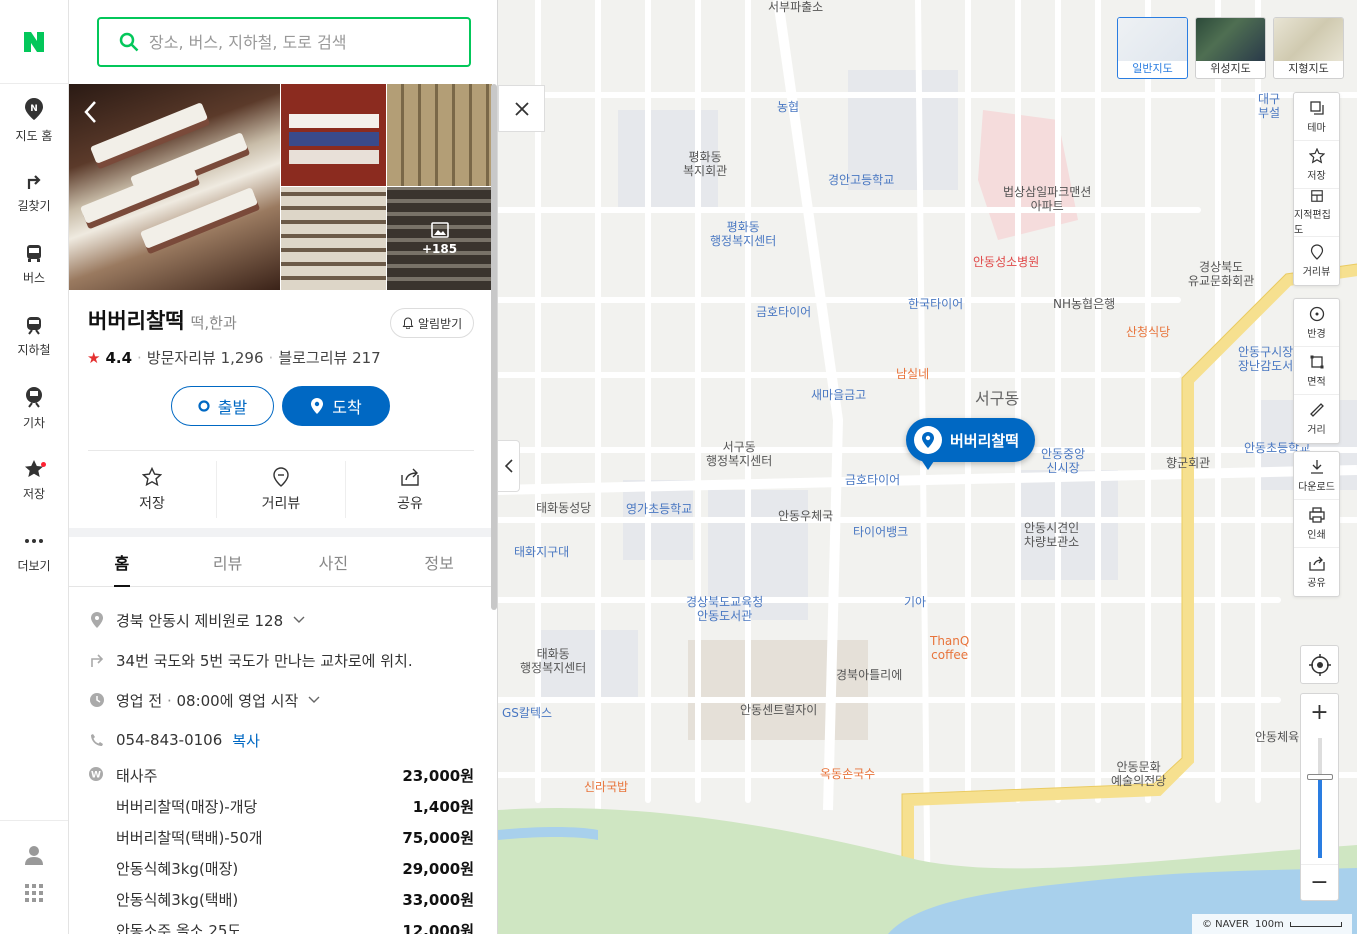 The height and width of the screenshot is (934, 1357). What do you see at coordinates (880, 532) in the screenshot?
I see `map-label: 타이어뱅크` at bounding box center [880, 532].